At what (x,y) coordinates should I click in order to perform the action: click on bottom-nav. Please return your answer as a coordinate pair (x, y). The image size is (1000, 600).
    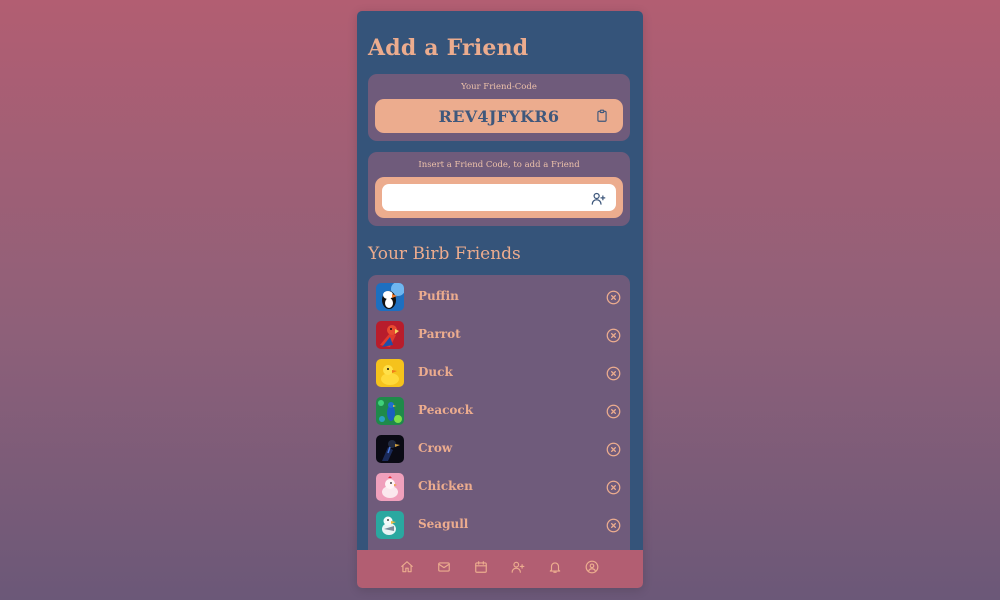
    Looking at the image, I should click on (500, 569).